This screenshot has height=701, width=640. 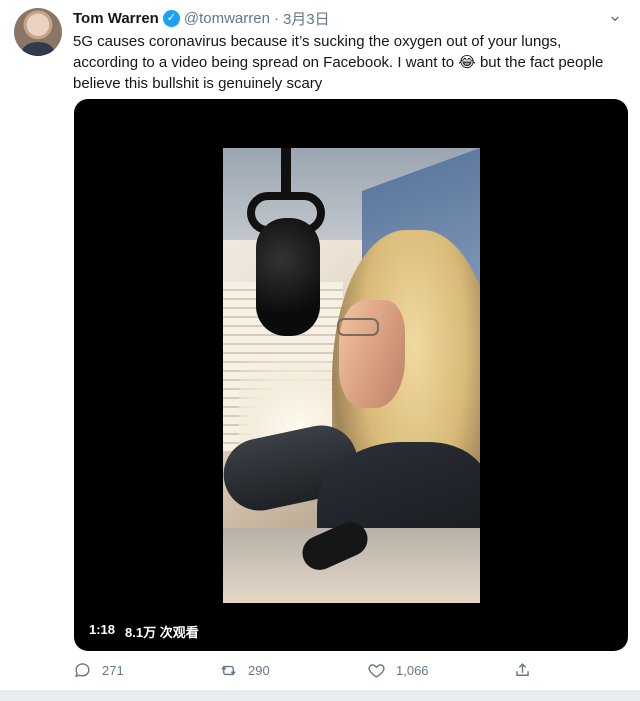 I want to click on microphone-stand, so click(x=286, y=172).